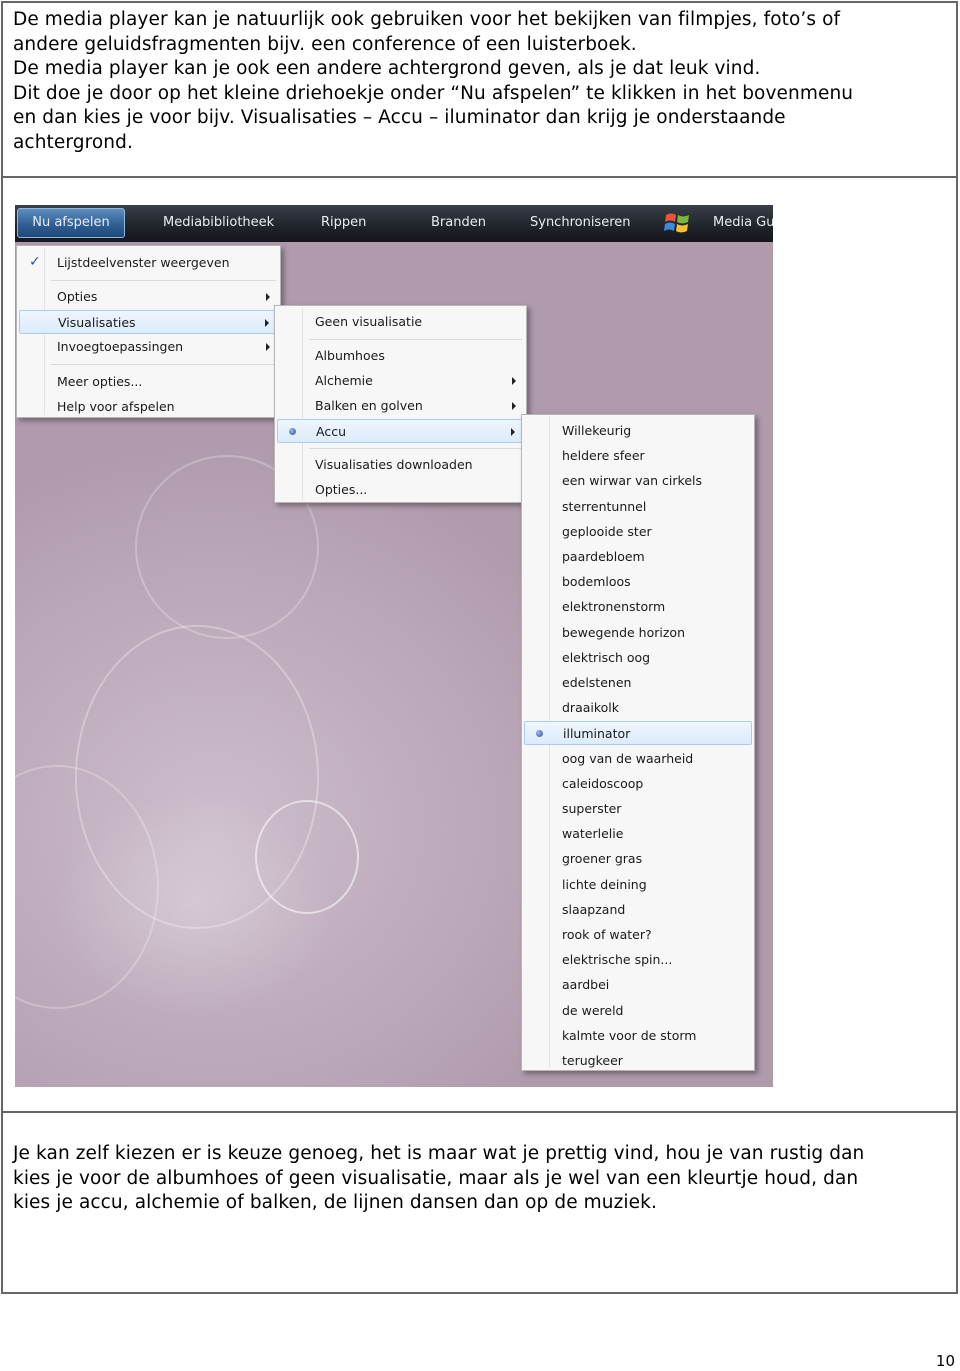 The width and height of the screenshot is (960, 1371). Describe the element at coordinates (638, 985) in the screenshot. I see `menu-item-accu-option: aardbei` at that location.